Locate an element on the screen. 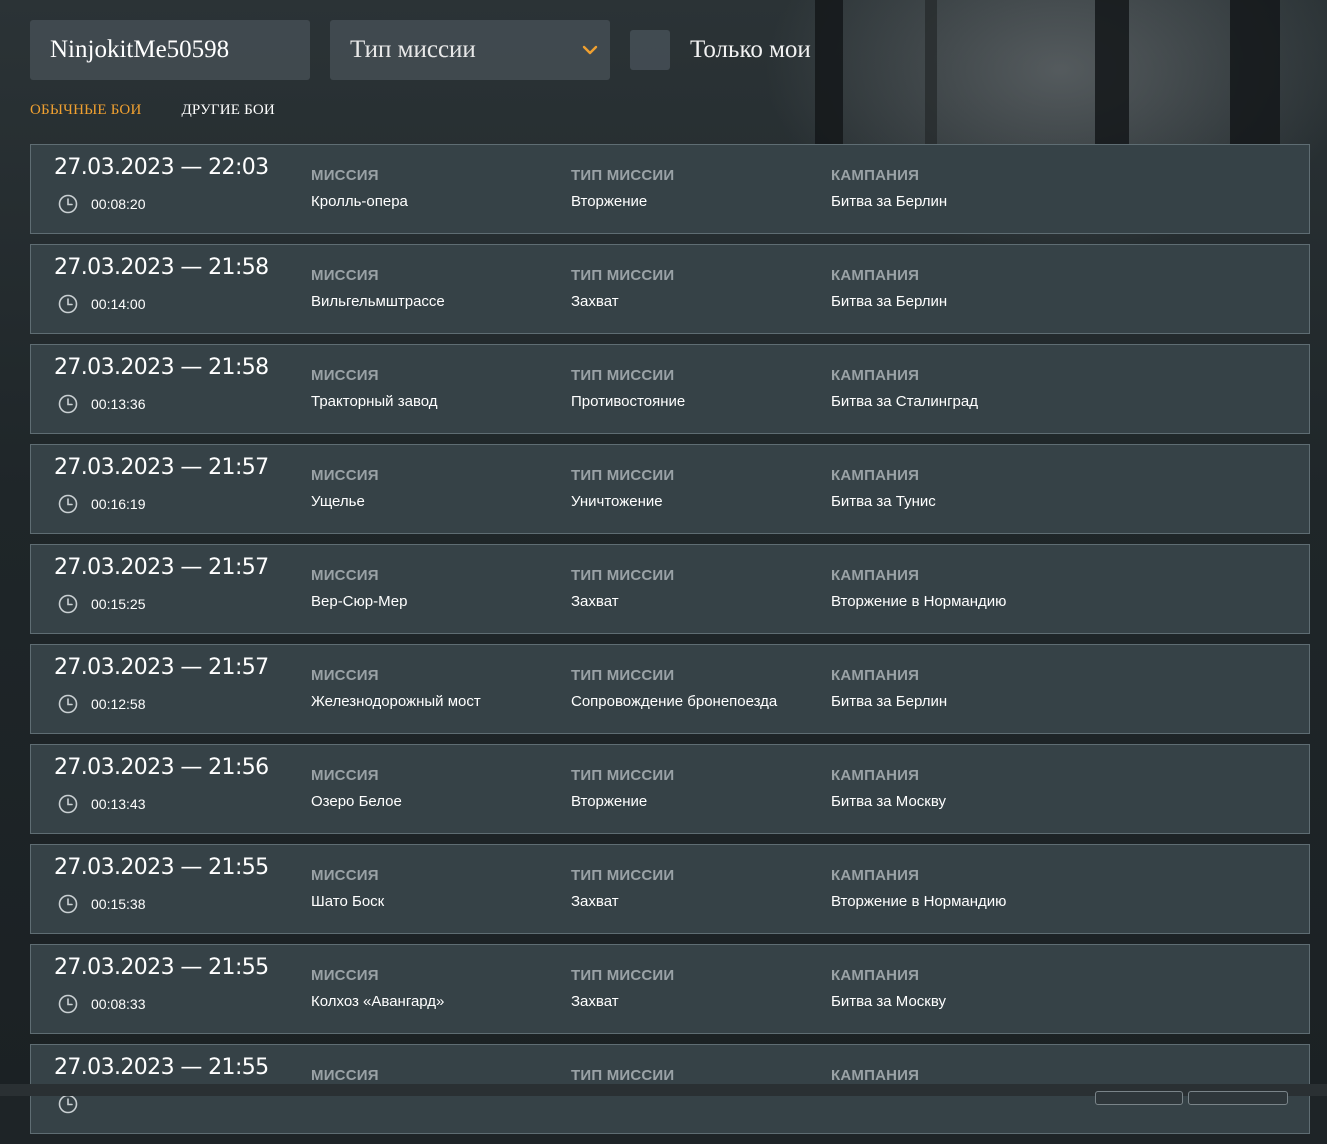  campaign-value: Битва за Москву is located at coordinates (888, 1001).